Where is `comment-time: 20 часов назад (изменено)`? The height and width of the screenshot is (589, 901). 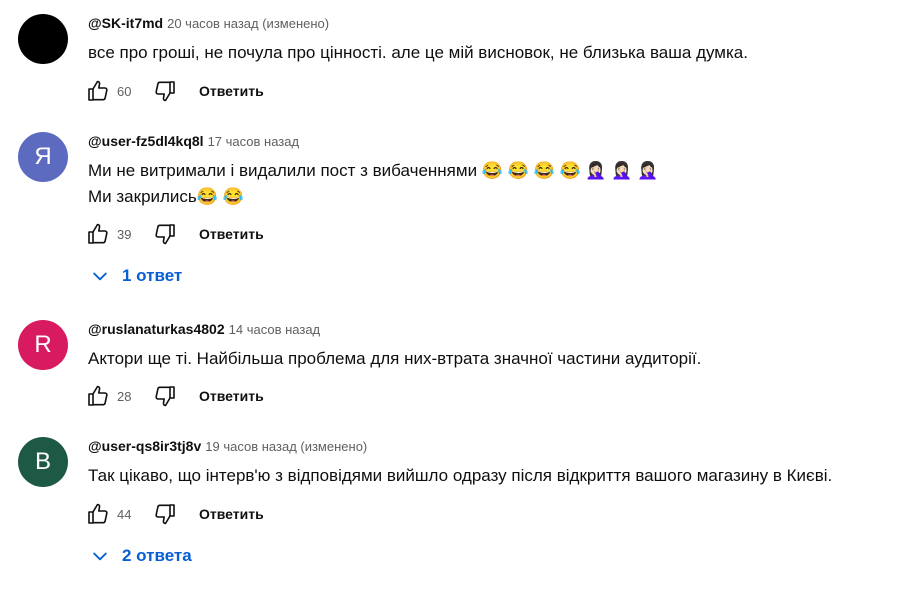 comment-time: 20 часов назад (изменено) is located at coordinates (248, 23).